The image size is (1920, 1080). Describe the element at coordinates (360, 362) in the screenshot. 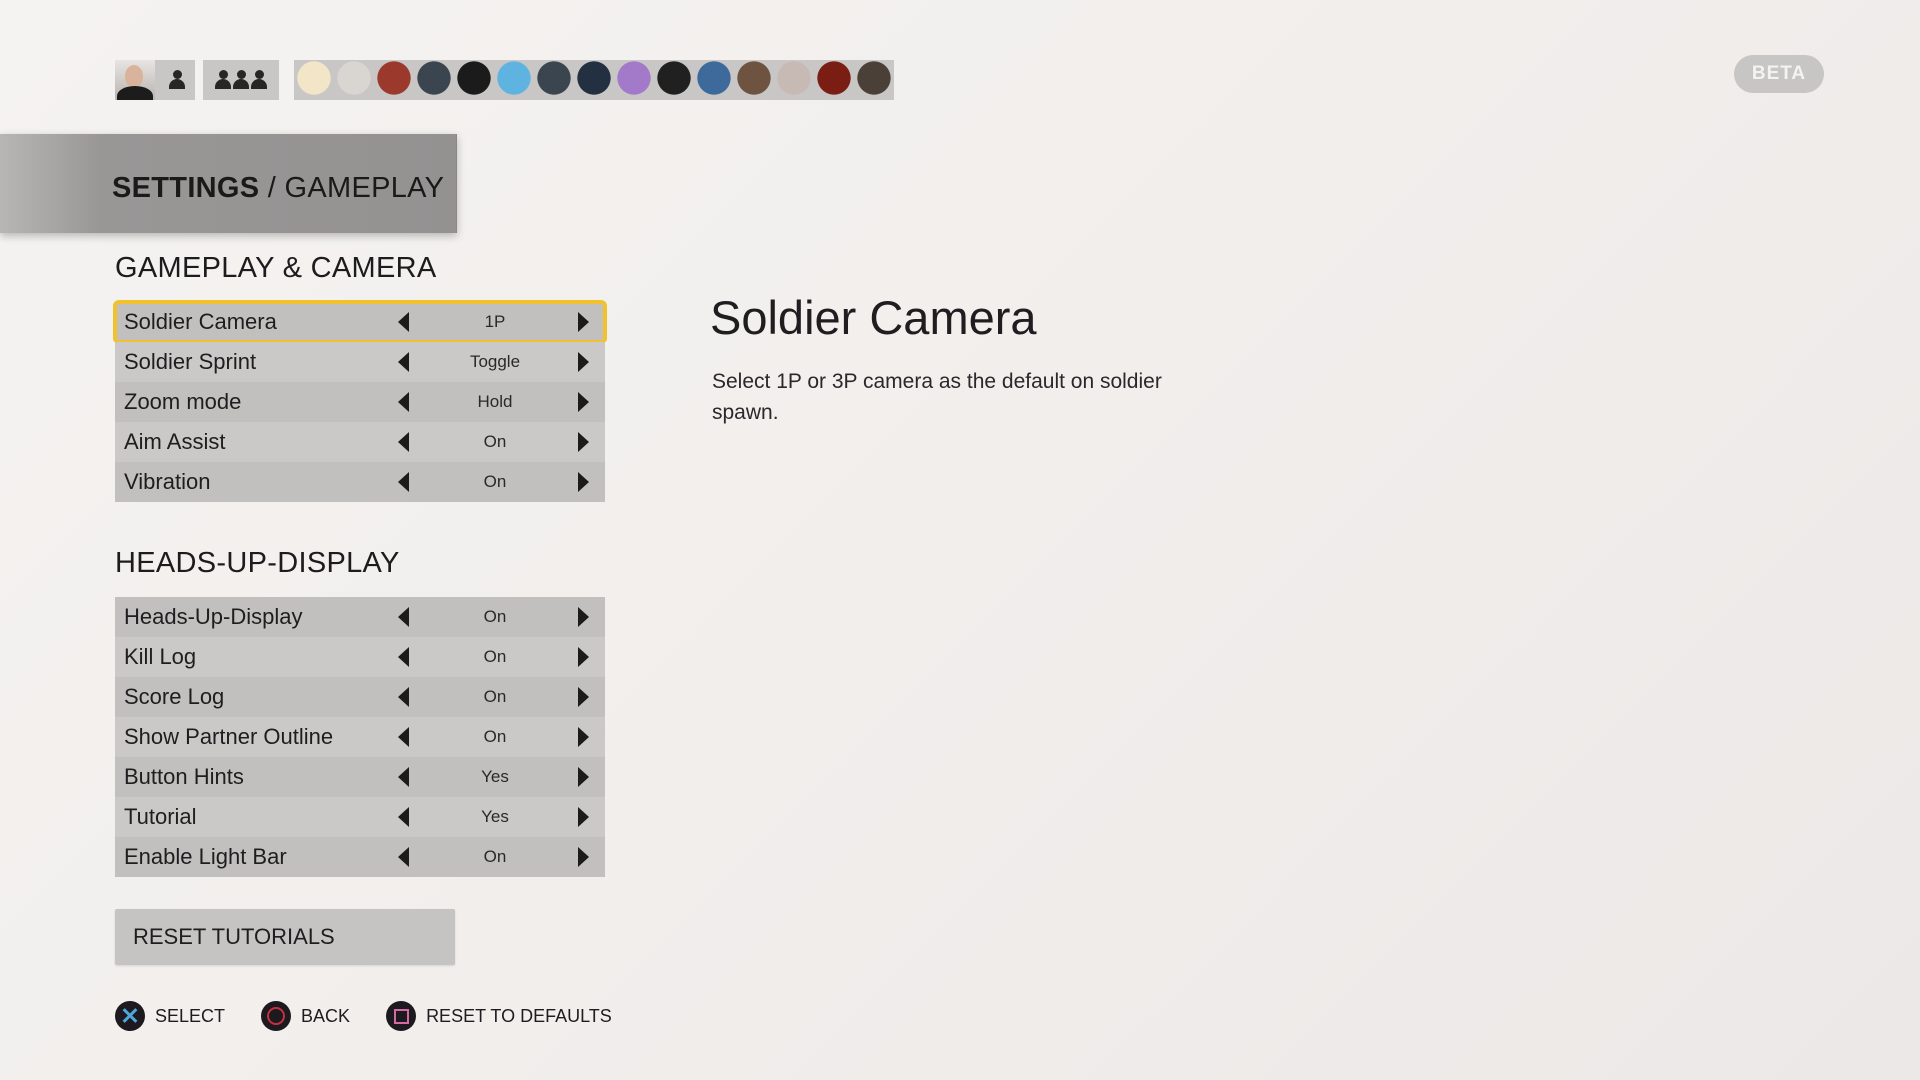

I see `setting-row: Soldier Sprint Toggle` at that location.